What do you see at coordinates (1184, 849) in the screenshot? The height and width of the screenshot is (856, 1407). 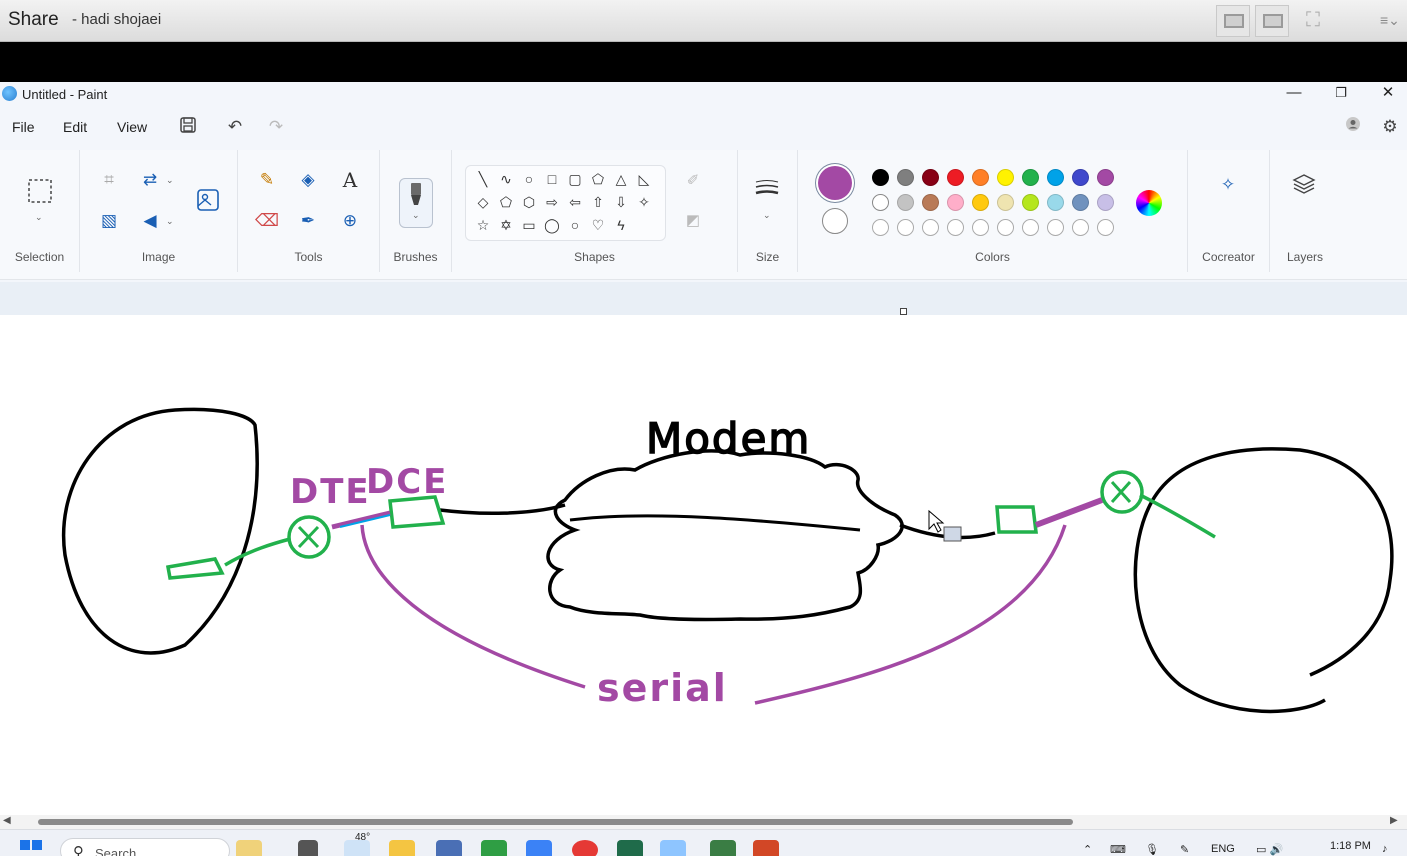 I see `pen-icon: ✎` at bounding box center [1184, 849].